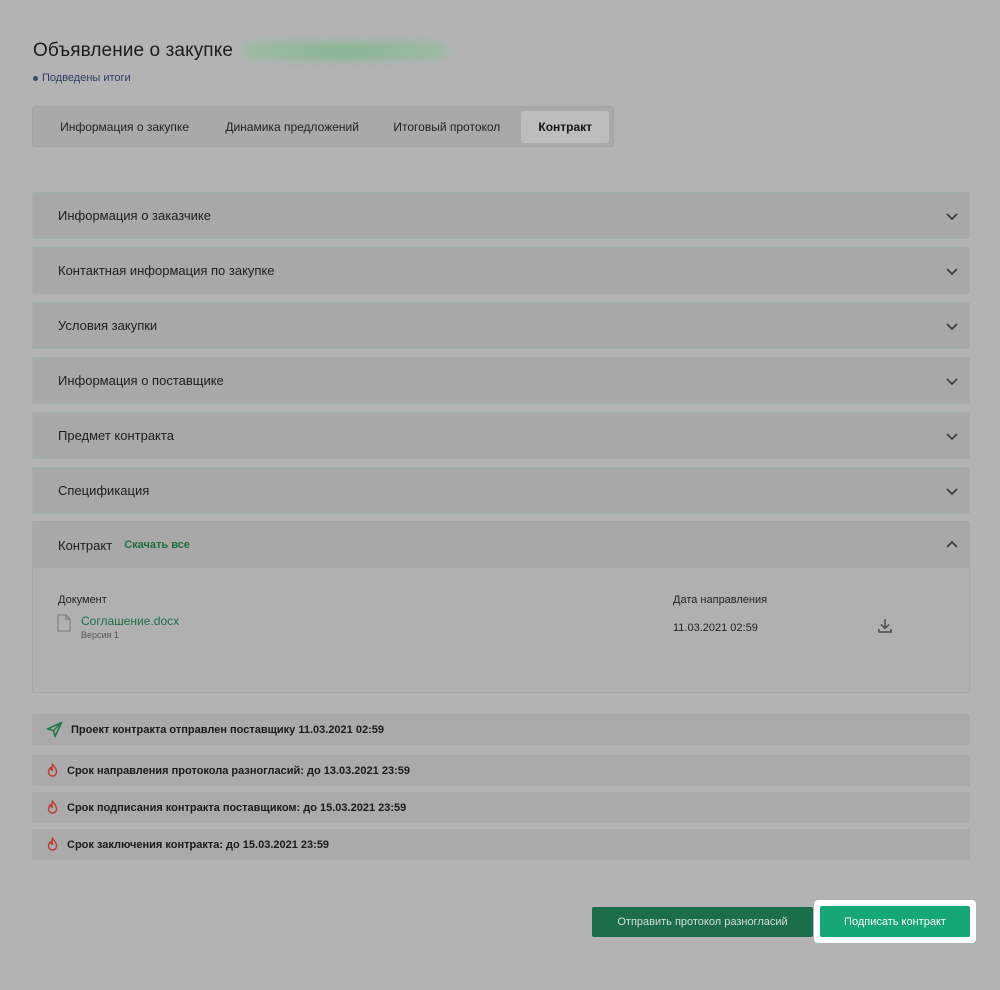  What do you see at coordinates (108, 325) in the screenshot?
I see `accordion-title: Условия закупки` at bounding box center [108, 325].